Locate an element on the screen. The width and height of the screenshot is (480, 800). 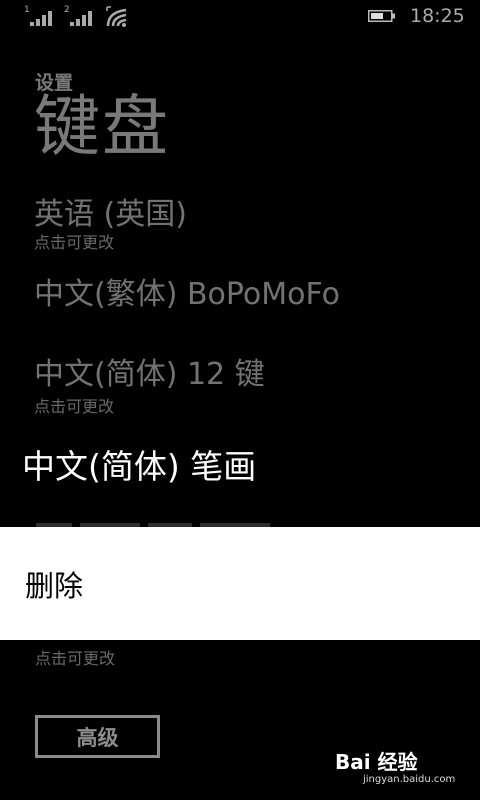
baidu-jingyan-watermark: Bai 经验 jingyan.baidu.com is located at coordinates (405, 771).